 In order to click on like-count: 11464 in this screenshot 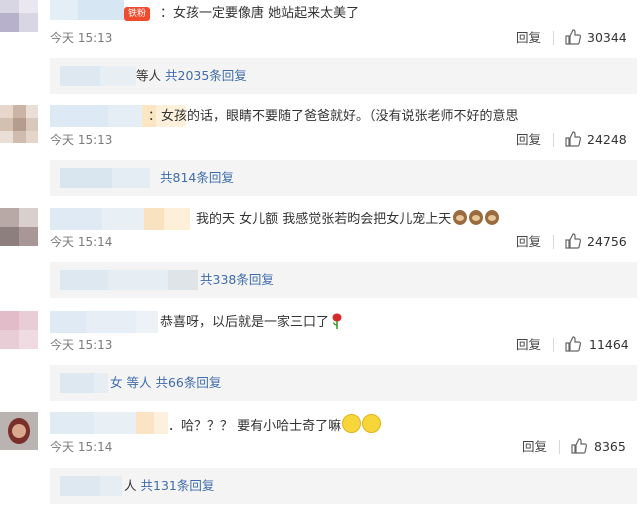, I will do `click(609, 344)`.